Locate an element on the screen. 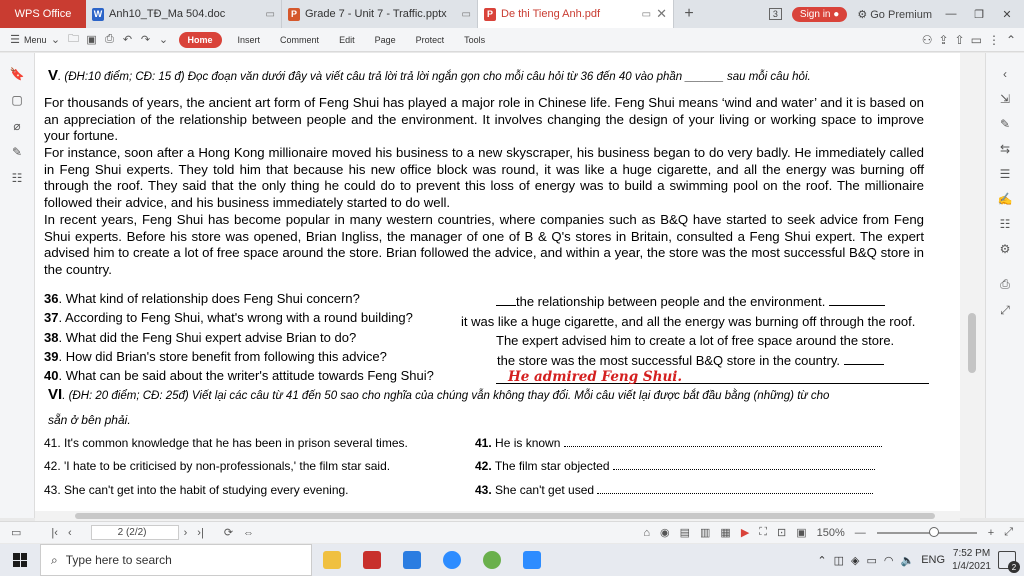 This screenshot has width=1024, height=576. wifi-icon: ◠ is located at coordinates (889, 560).